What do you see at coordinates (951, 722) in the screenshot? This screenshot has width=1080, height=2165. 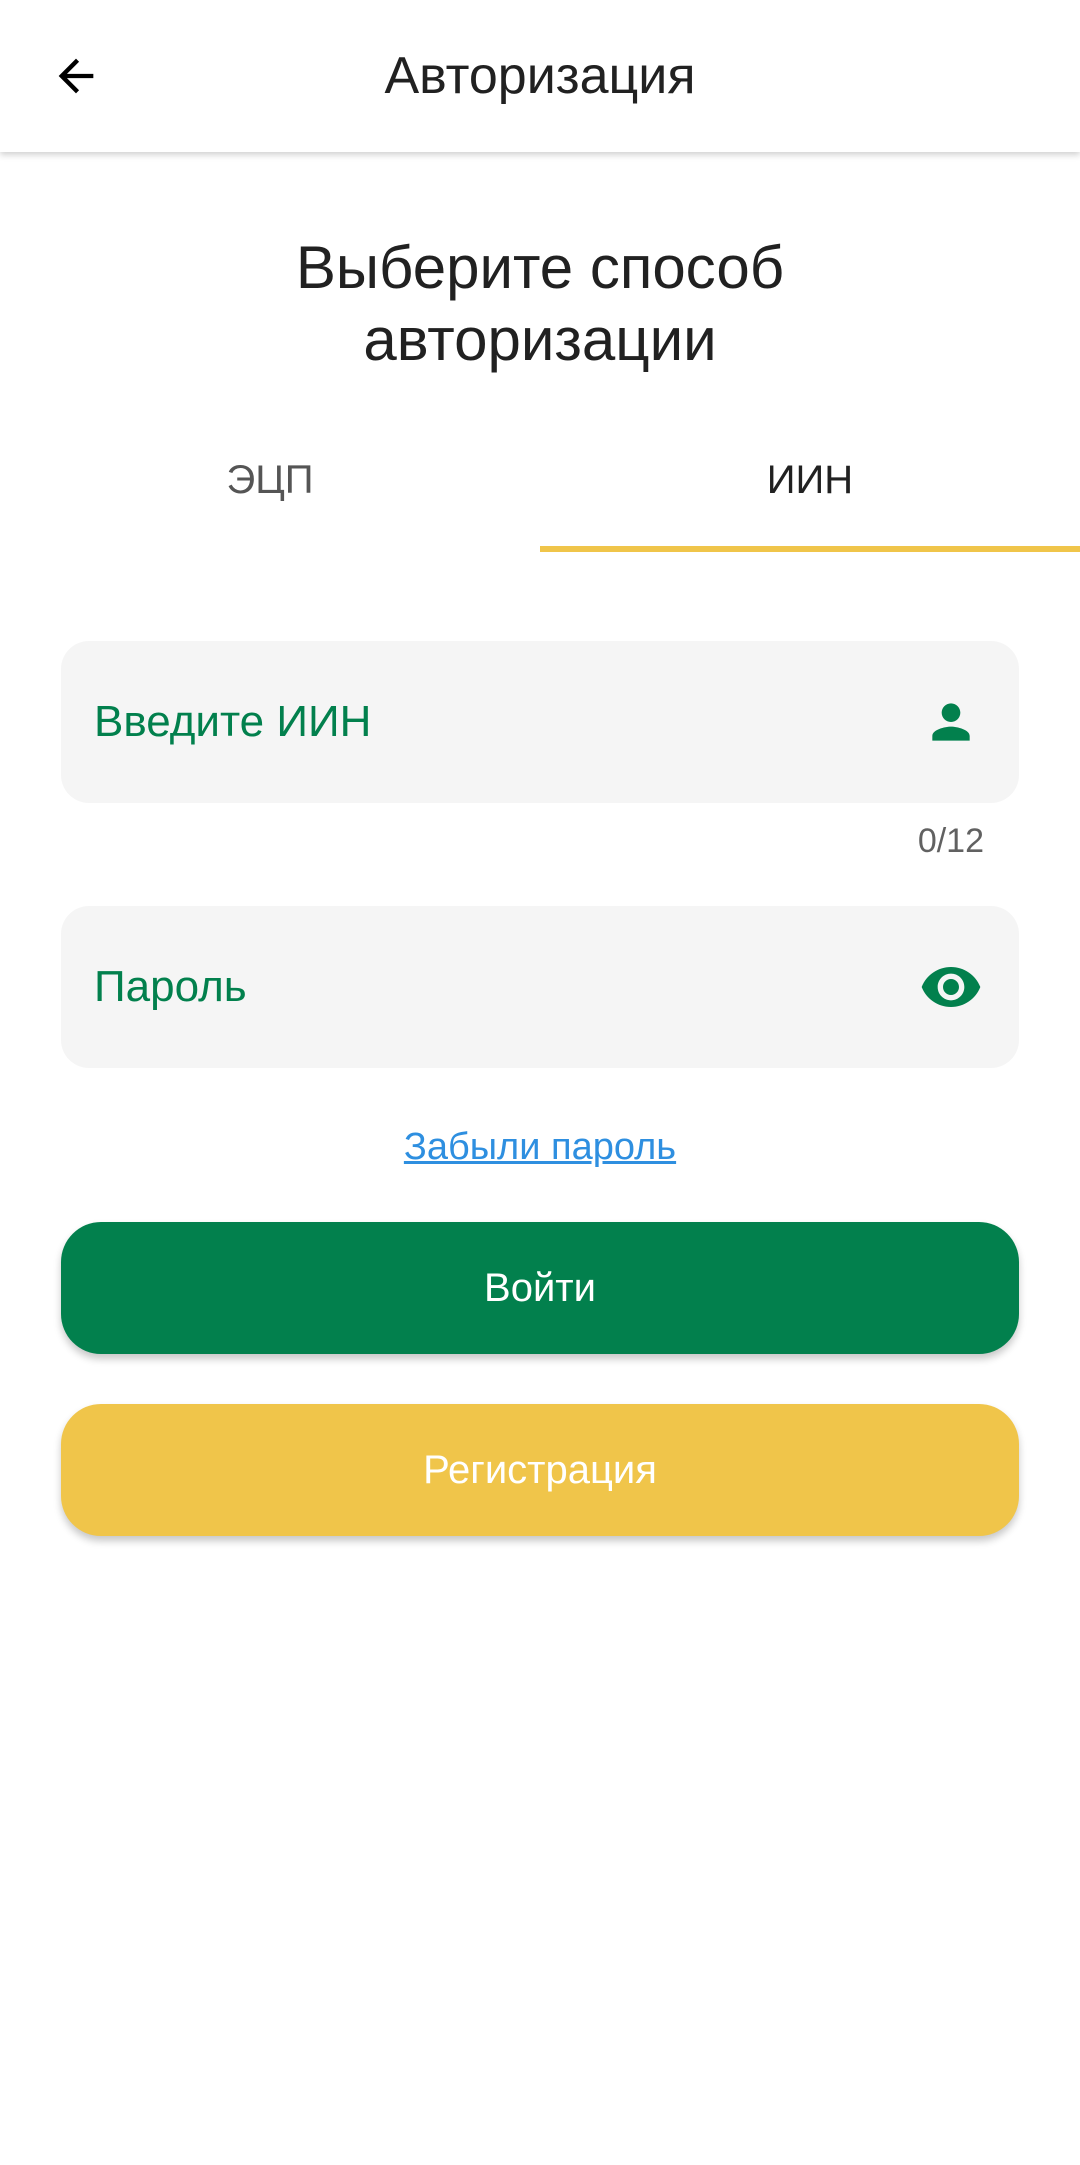 I see `person-icon` at bounding box center [951, 722].